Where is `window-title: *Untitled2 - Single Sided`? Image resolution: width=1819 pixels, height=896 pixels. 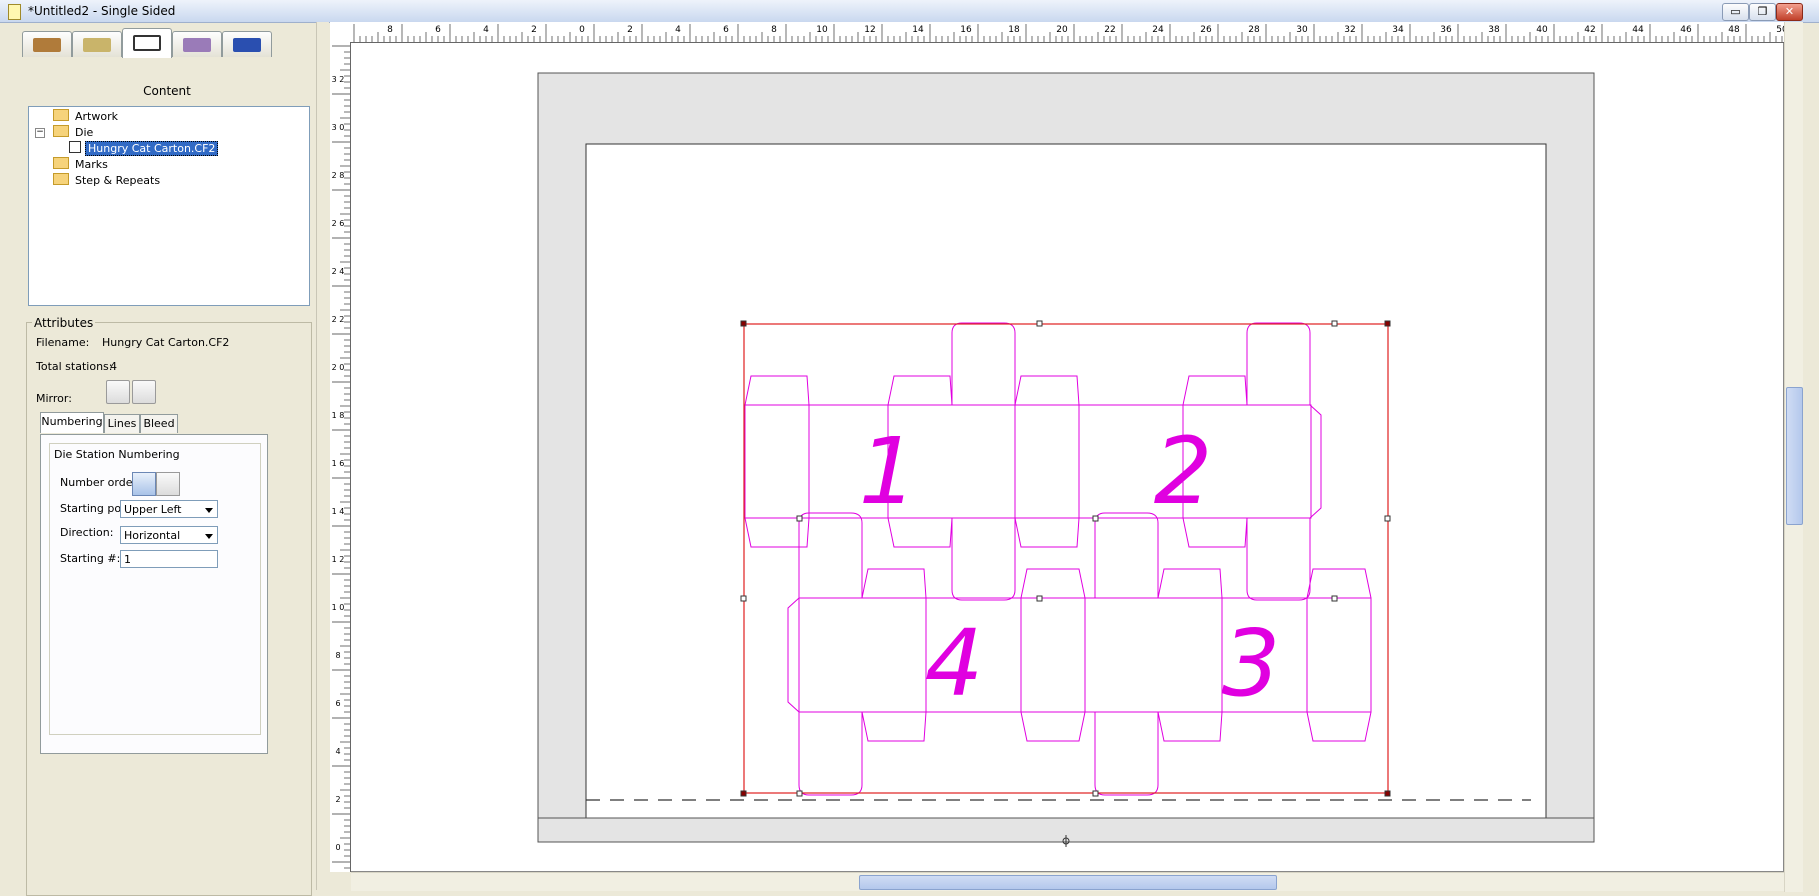 window-title: *Untitled2 - Single Sided is located at coordinates (102, 11).